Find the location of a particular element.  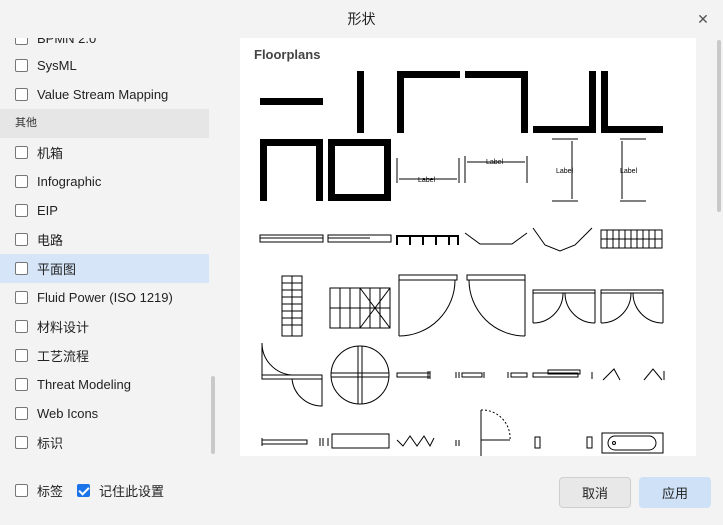

wall-vertical-shape is located at coordinates (360, 102).